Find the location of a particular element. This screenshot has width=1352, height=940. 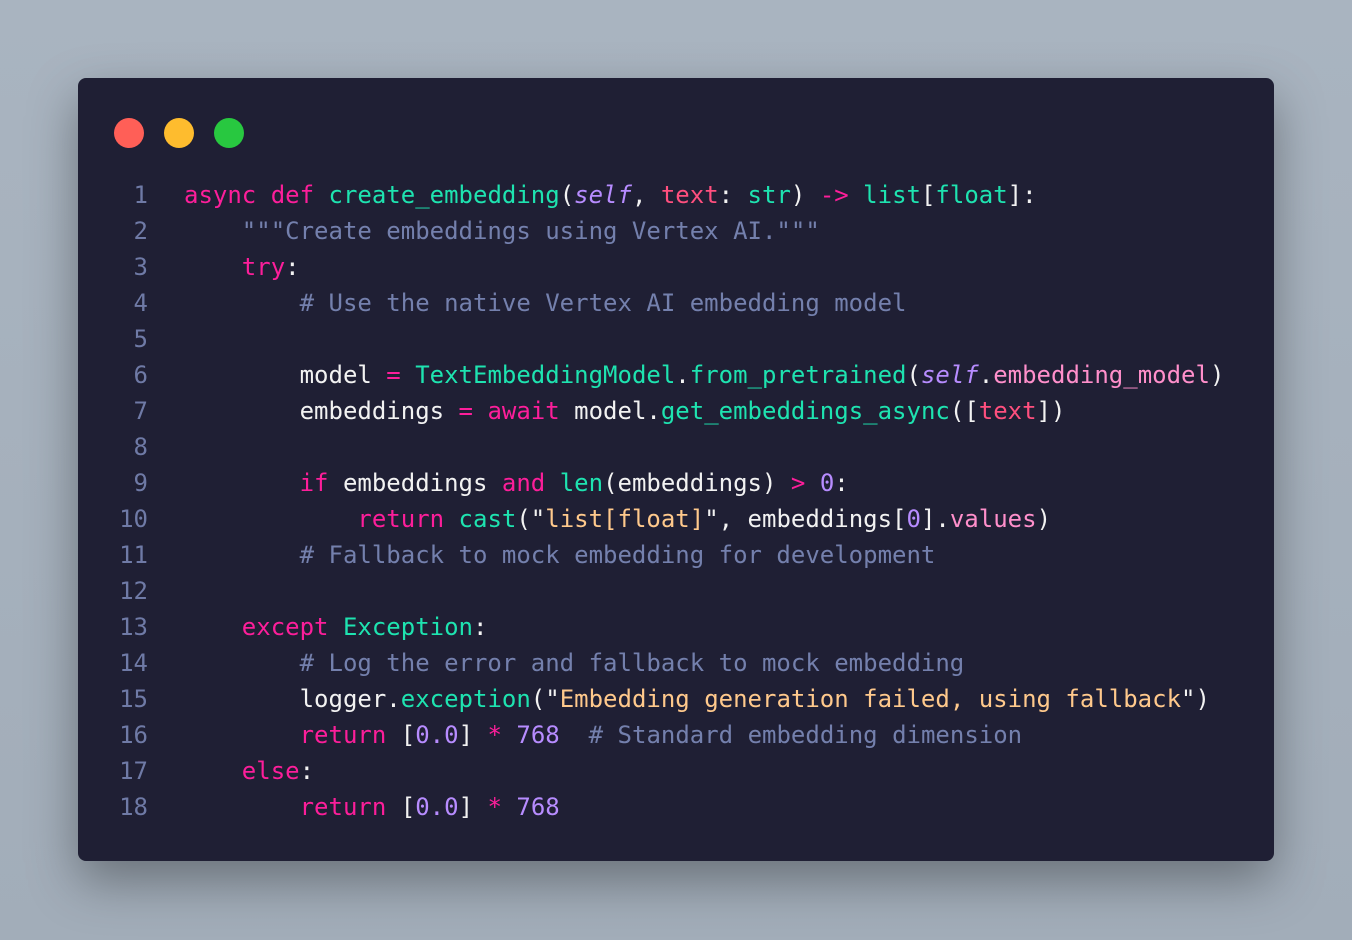

line-number: 14 is located at coordinates (133, 663).